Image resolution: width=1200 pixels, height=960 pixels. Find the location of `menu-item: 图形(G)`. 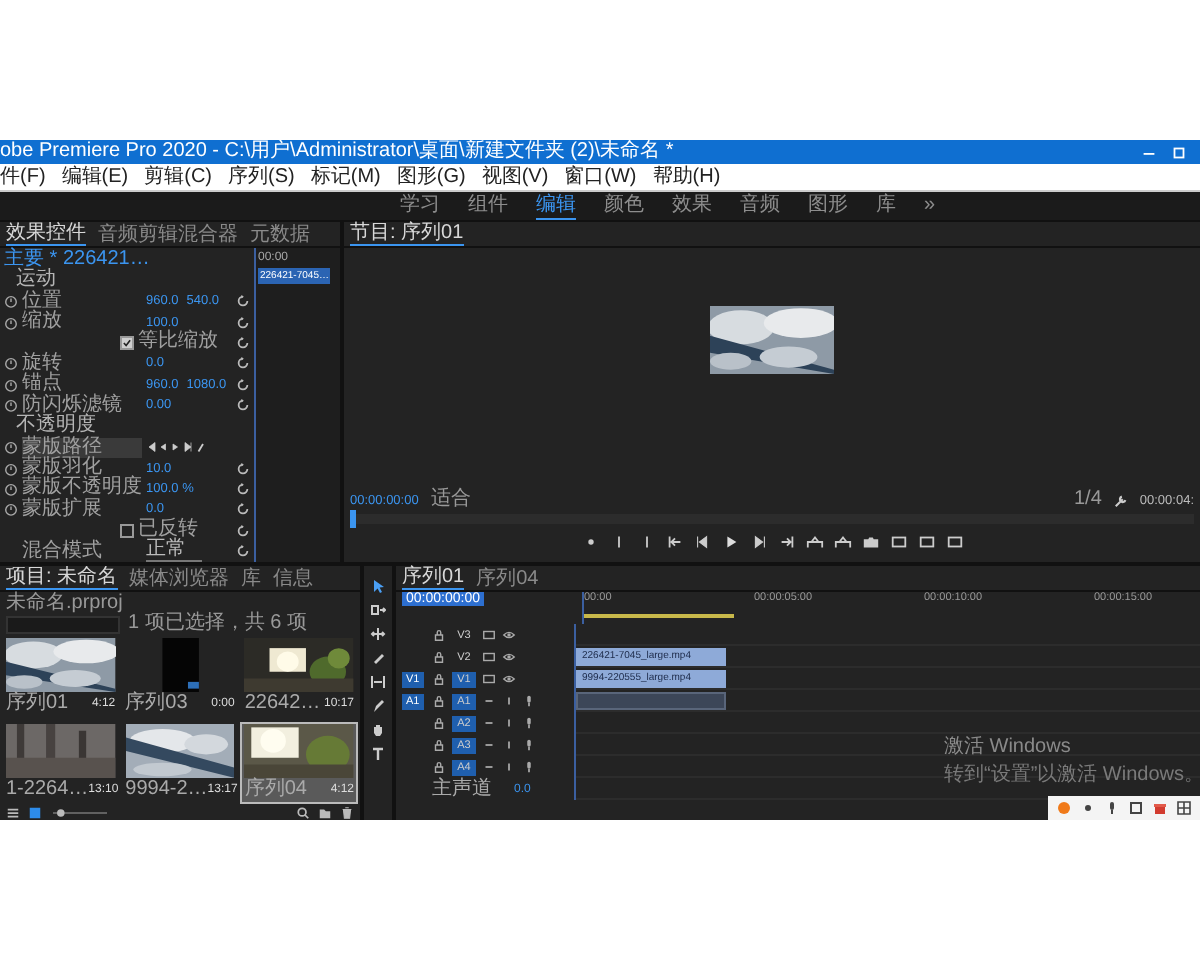

menu-item: 图形(G) is located at coordinates (431, 177).